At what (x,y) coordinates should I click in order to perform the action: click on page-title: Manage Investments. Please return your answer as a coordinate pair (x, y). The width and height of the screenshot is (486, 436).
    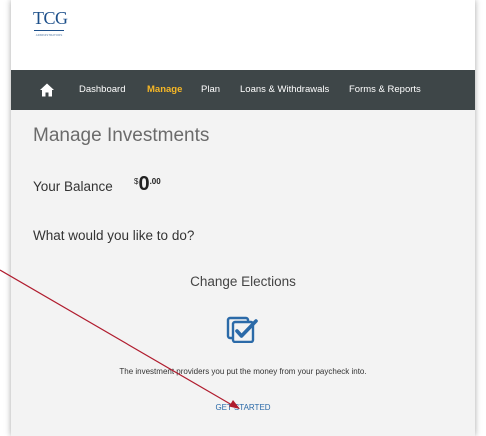
    Looking at the image, I should click on (121, 135).